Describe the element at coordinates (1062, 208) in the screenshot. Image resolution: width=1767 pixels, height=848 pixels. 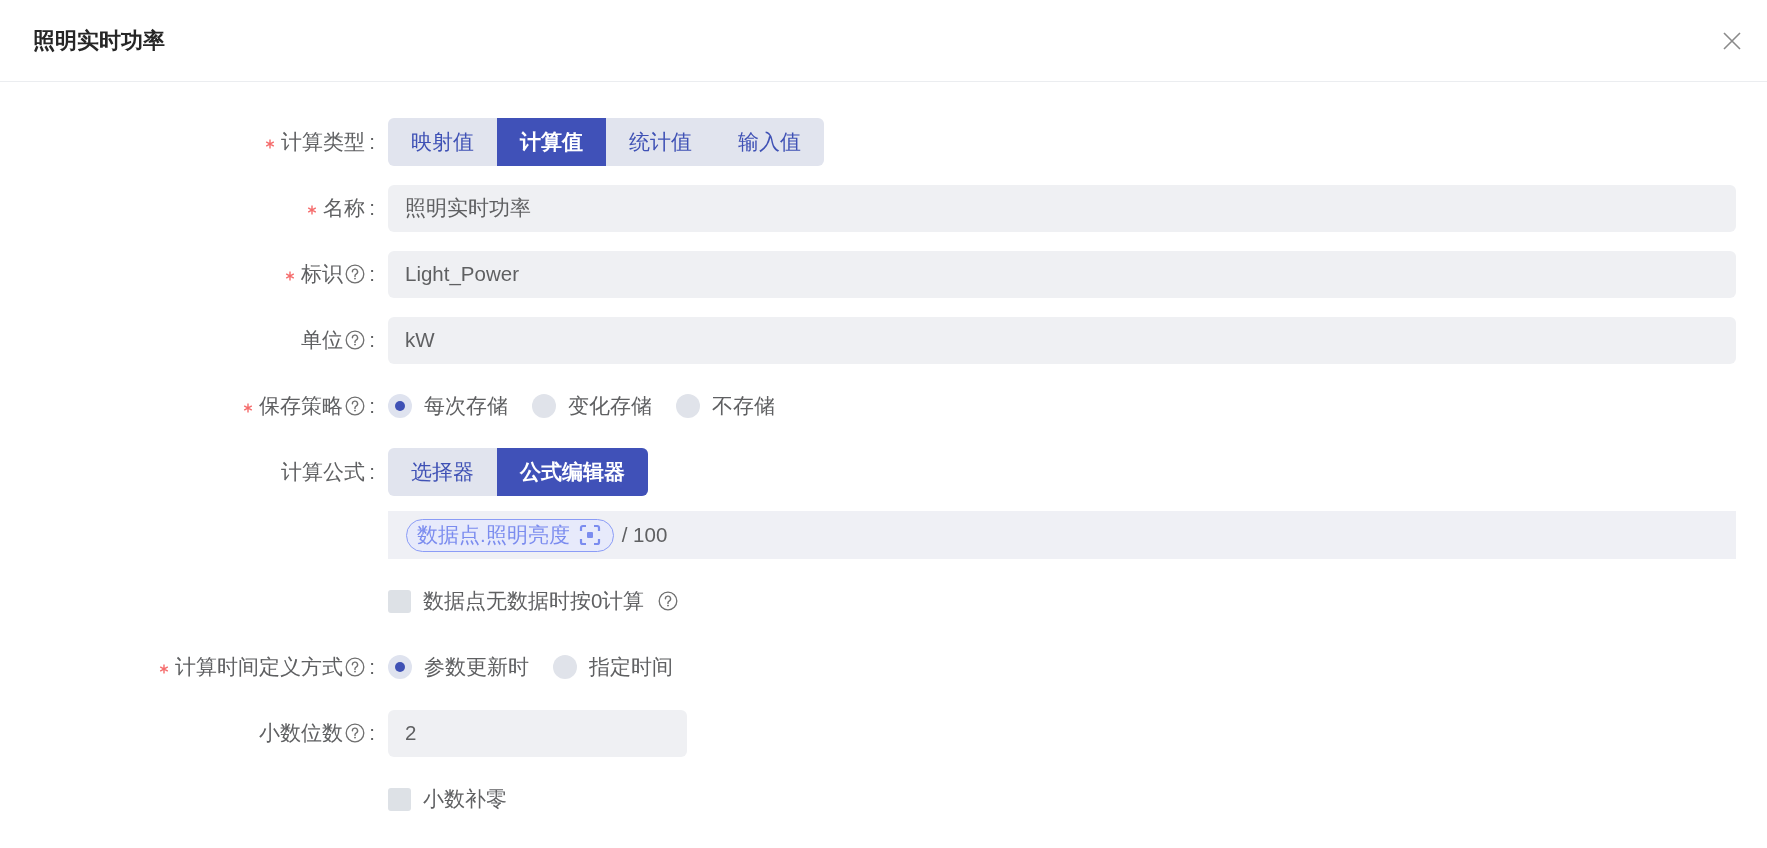
I see `text-input: 照明实时功率` at that location.